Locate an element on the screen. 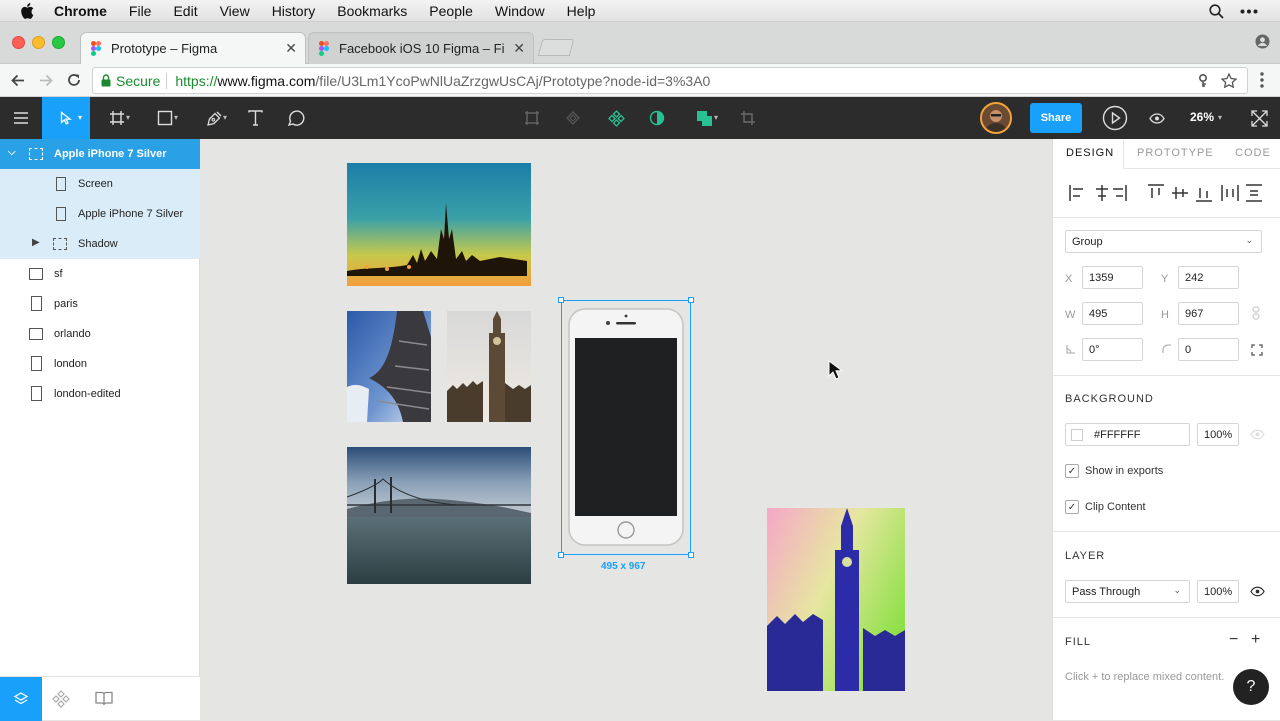 Image resolution: width=1280 pixels, height=721 pixels. notification-menu-icon is located at coordinates (1249, 11).